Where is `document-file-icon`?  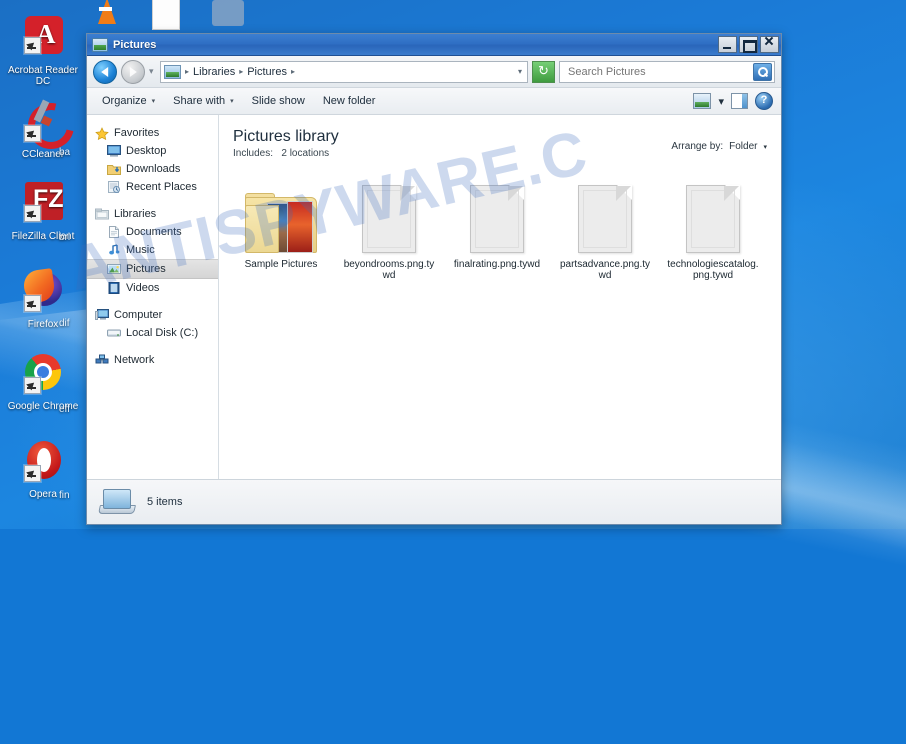
document-file-icon is located at coordinates (166, 15).